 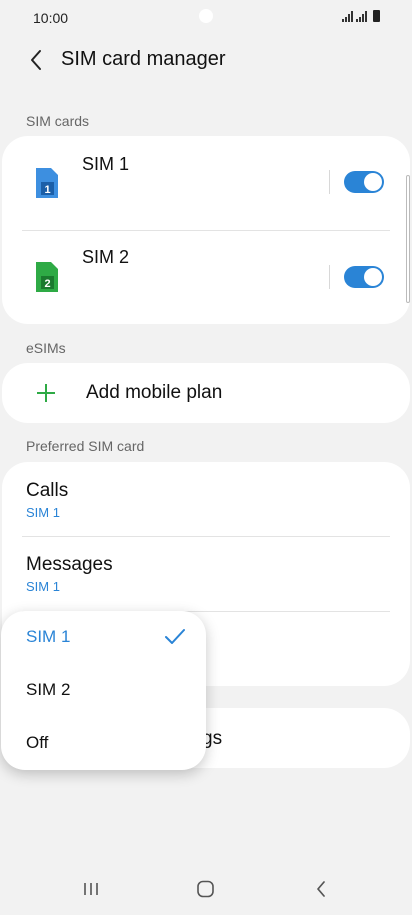 What do you see at coordinates (103, 743) in the screenshot?
I see `popup-option-off: Off` at bounding box center [103, 743].